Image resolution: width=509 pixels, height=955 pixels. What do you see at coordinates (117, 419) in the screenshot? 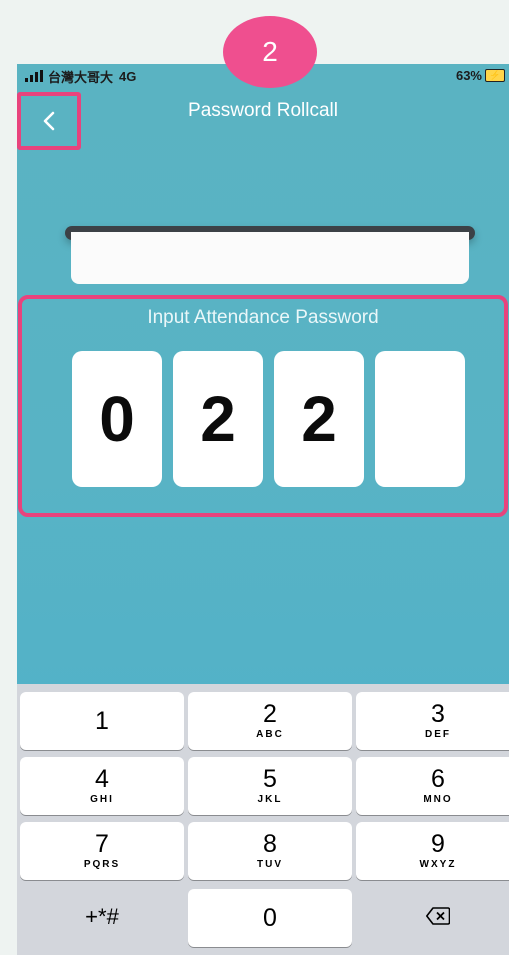
I see `digit-box-1: 0` at bounding box center [117, 419].